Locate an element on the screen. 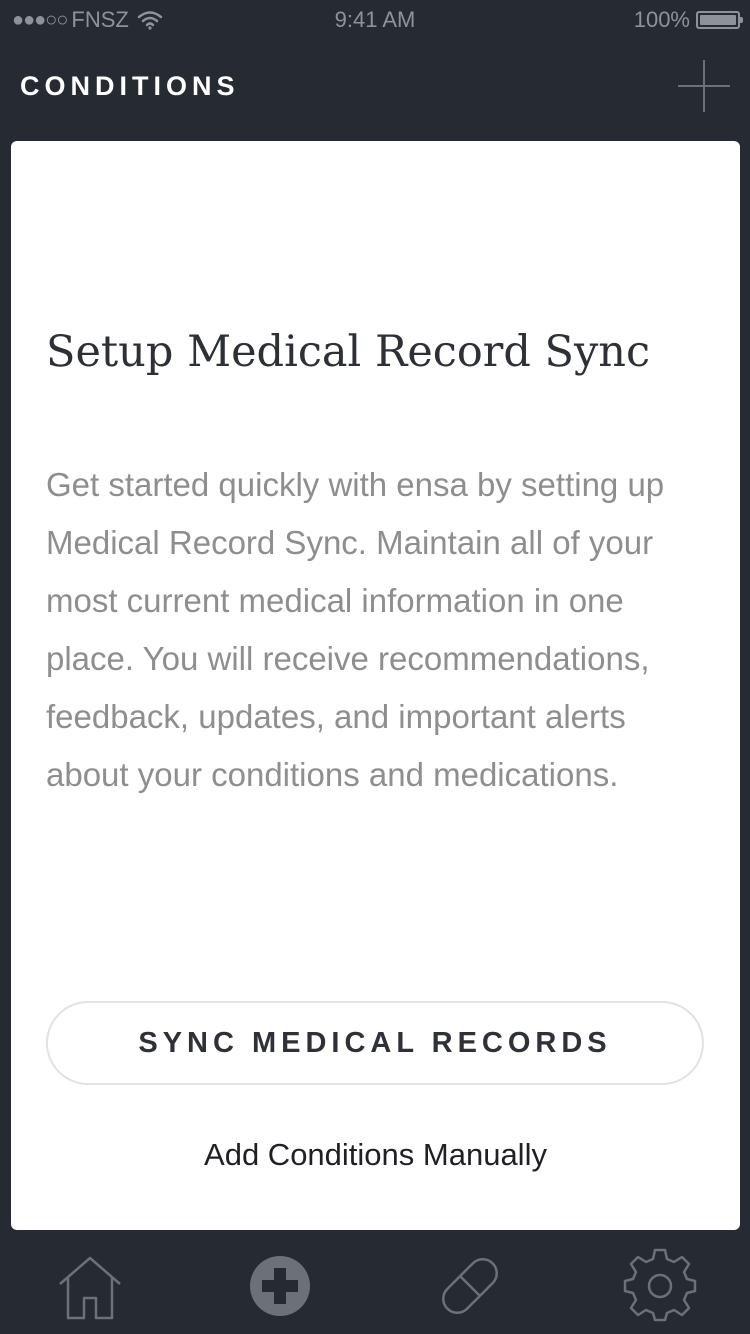 This screenshot has height=1334, width=750. tab-bar is located at coordinates (375, 1284).